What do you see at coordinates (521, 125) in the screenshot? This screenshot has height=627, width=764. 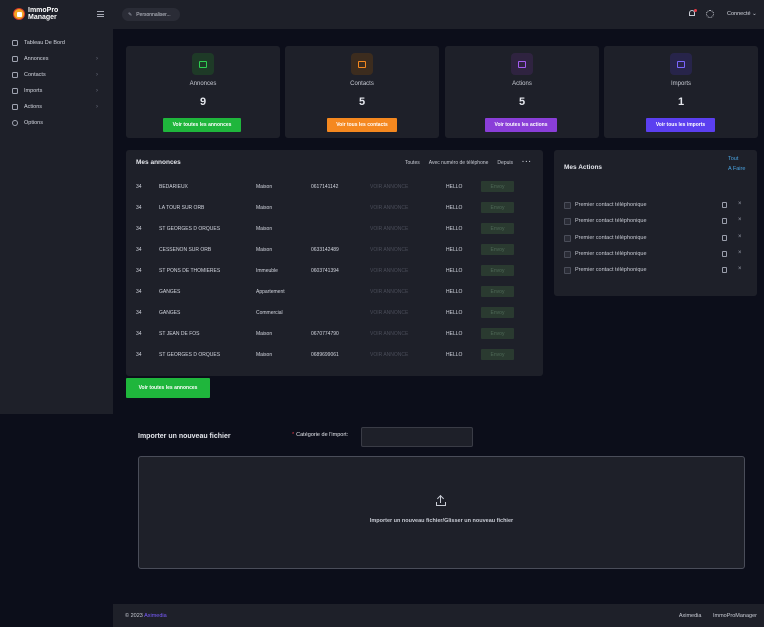 I see `view-actions-button: Voir toutes les actions` at bounding box center [521, 125].